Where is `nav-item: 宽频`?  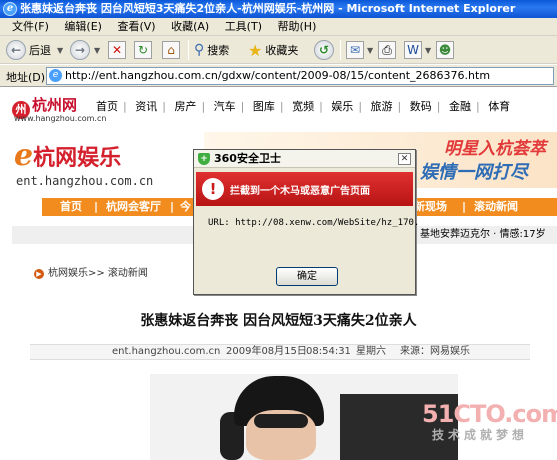 nav-item: 宽频 is located at coordinates (303, 106).